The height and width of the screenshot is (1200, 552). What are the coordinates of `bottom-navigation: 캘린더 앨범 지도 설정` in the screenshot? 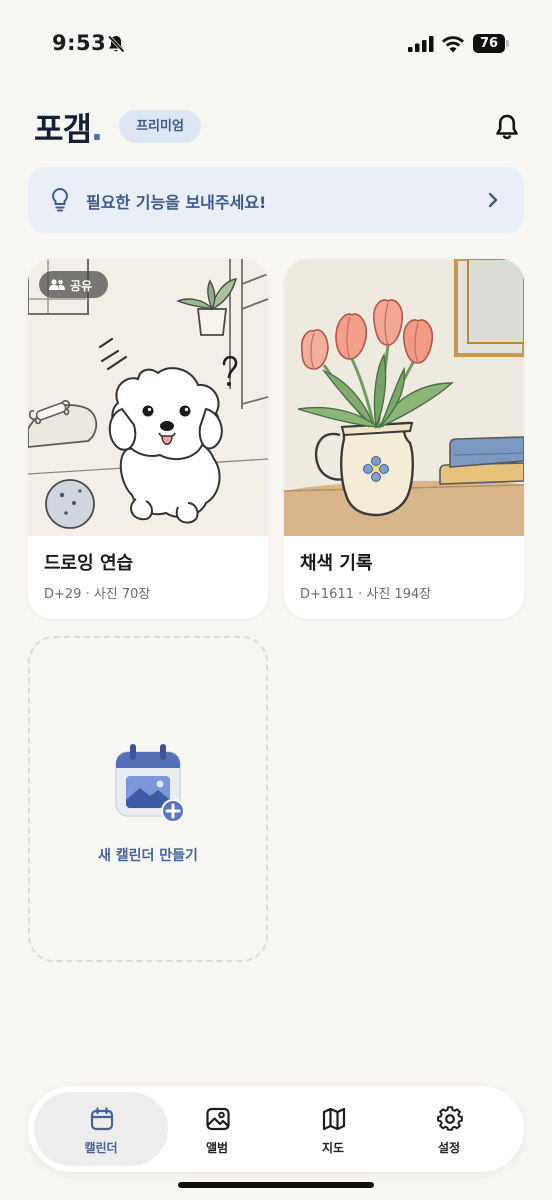 It's located at (276, 1129).